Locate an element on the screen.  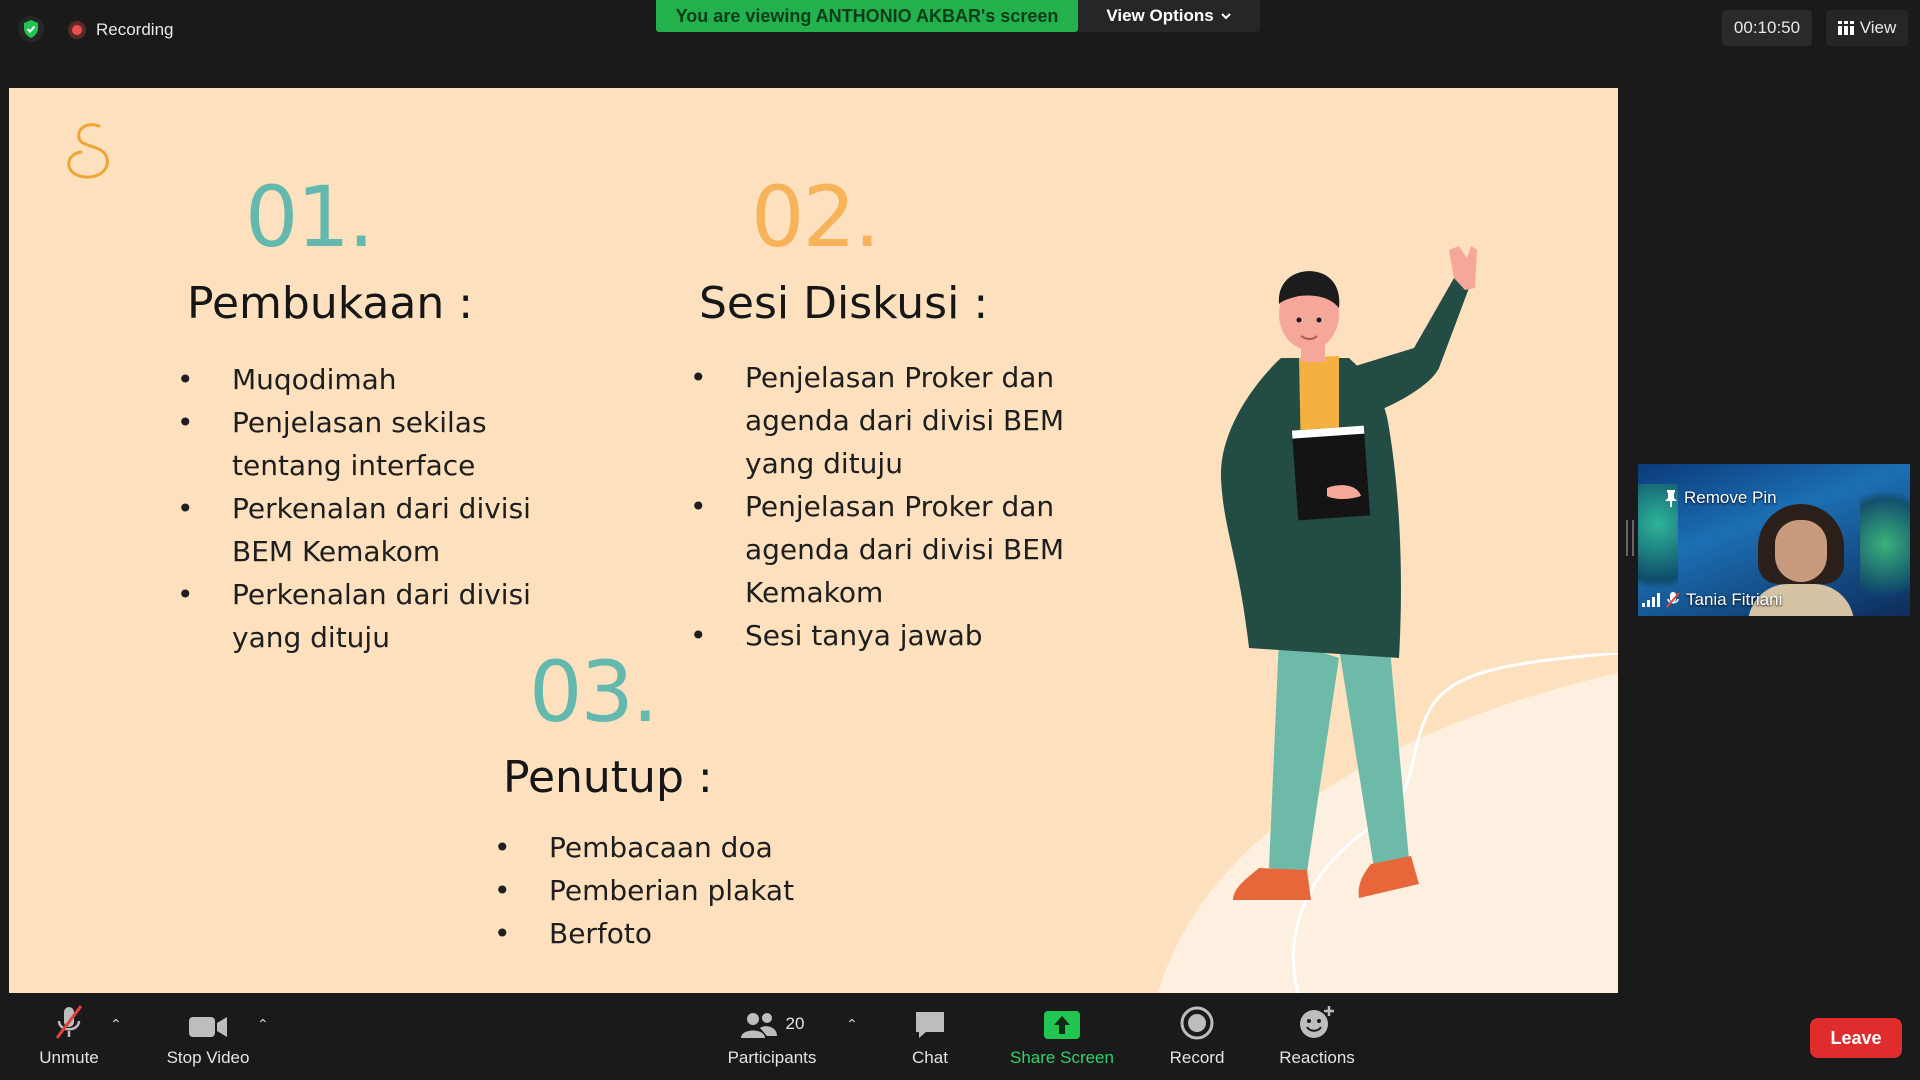
chevron-down-icon is located at coordinates (1225, 16).